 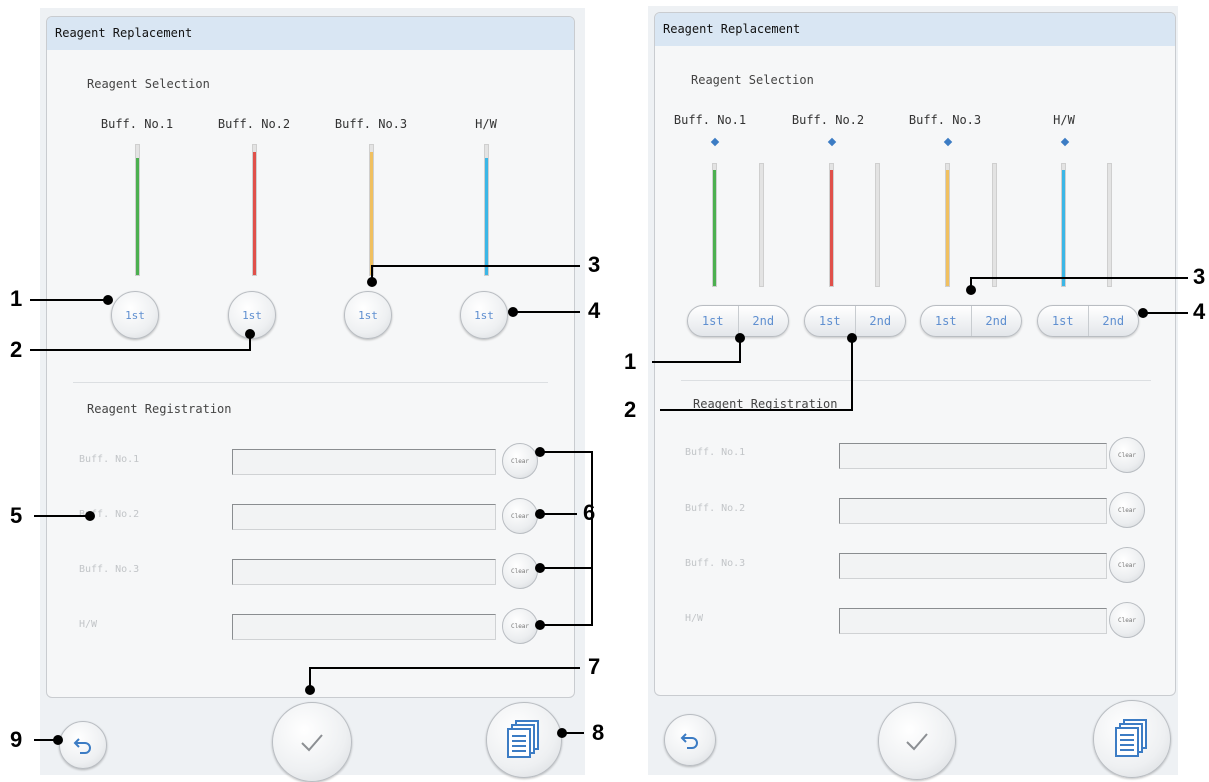 I want to click on callout-9: 9, so click(x=16, y=739).